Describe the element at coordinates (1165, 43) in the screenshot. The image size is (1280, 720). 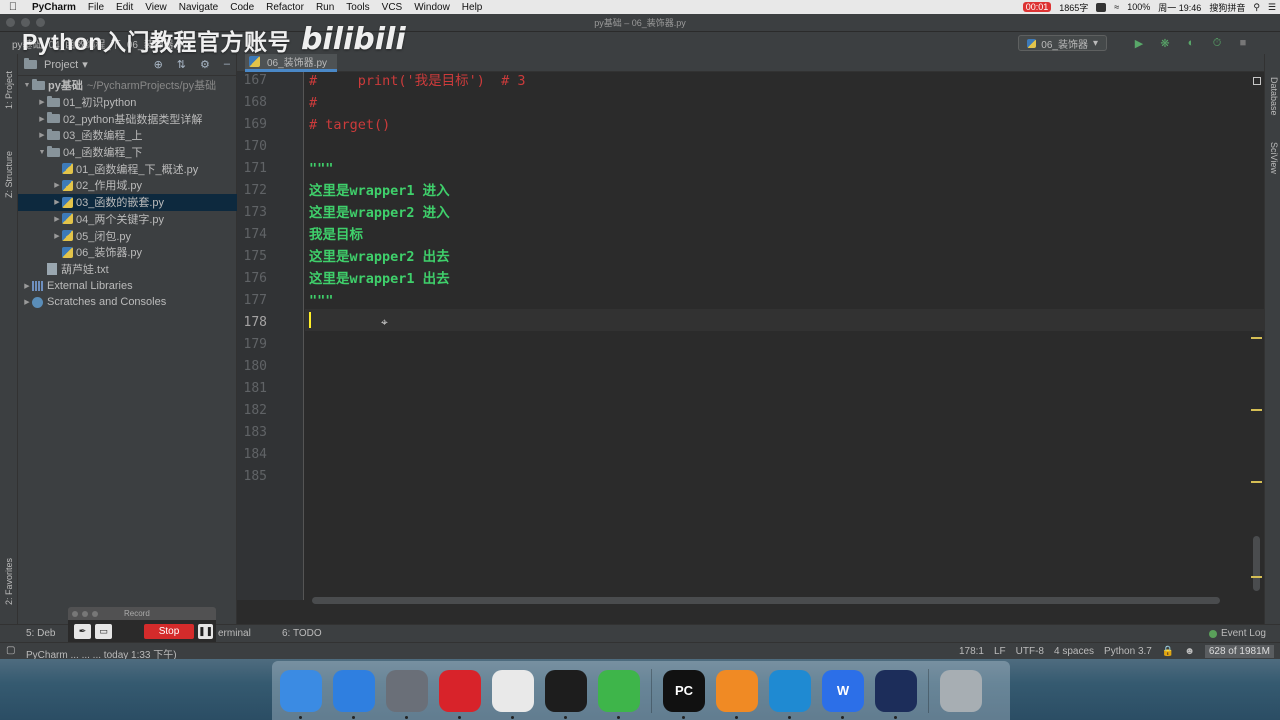
I see `debug-icon: ❋` at that location.